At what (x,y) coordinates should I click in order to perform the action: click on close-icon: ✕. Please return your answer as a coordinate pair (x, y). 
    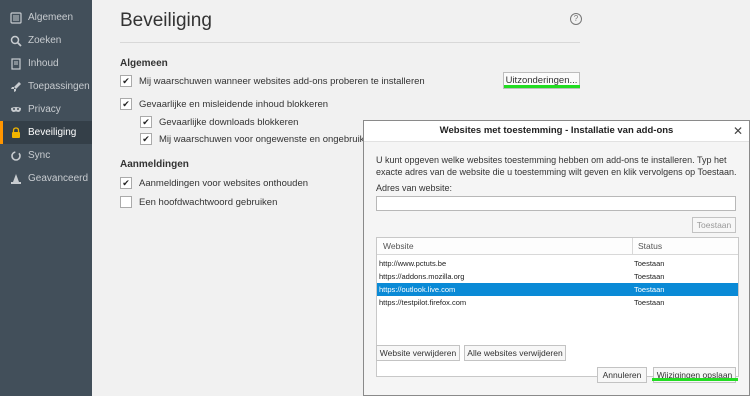
    Looking at the image, I should click on (738, 131).